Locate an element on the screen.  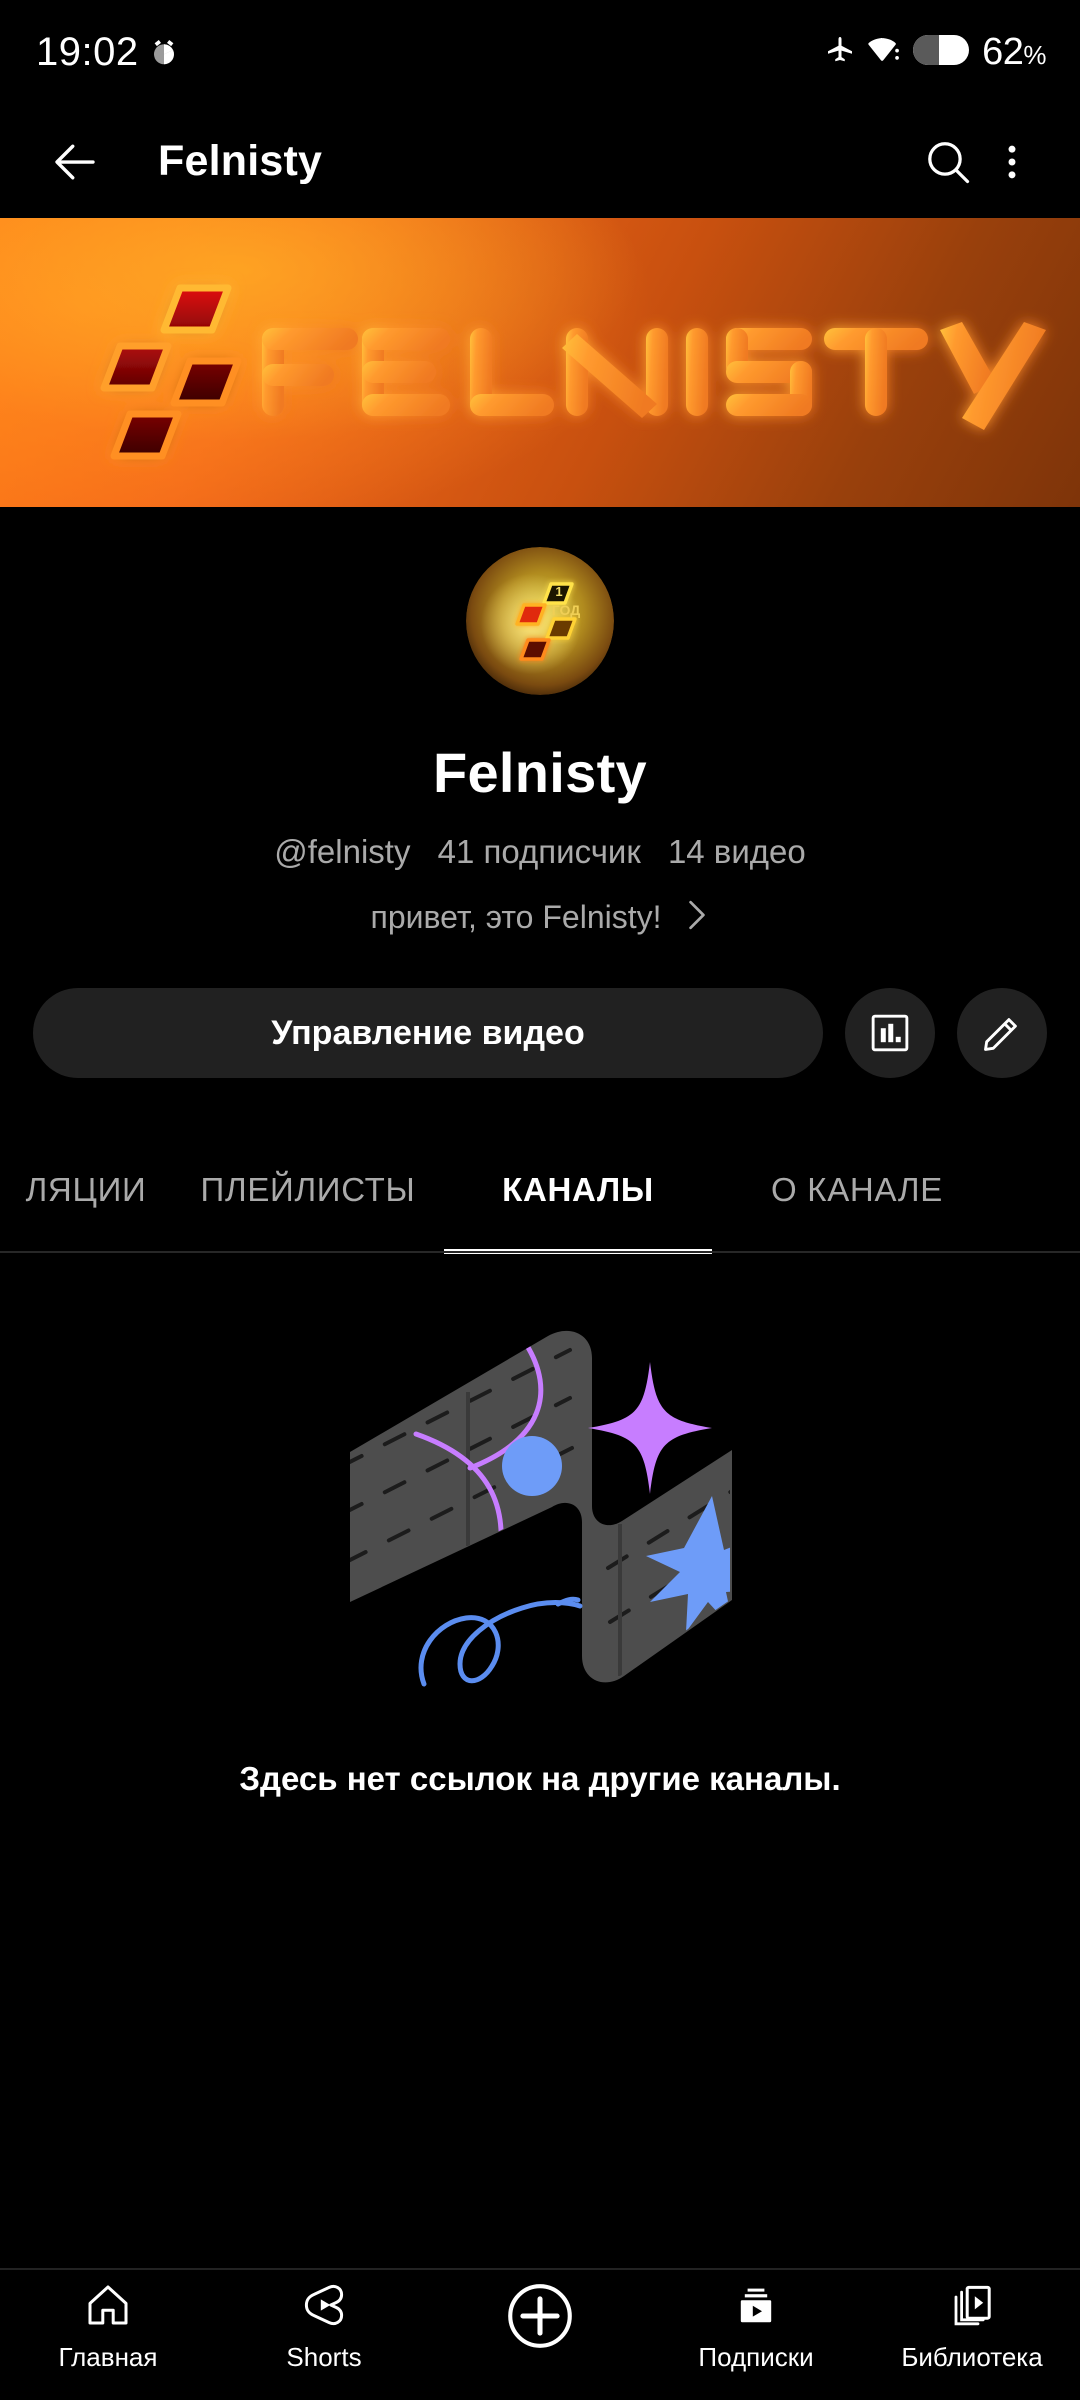
chevron-right-icon is located at coordinates (697, 917).